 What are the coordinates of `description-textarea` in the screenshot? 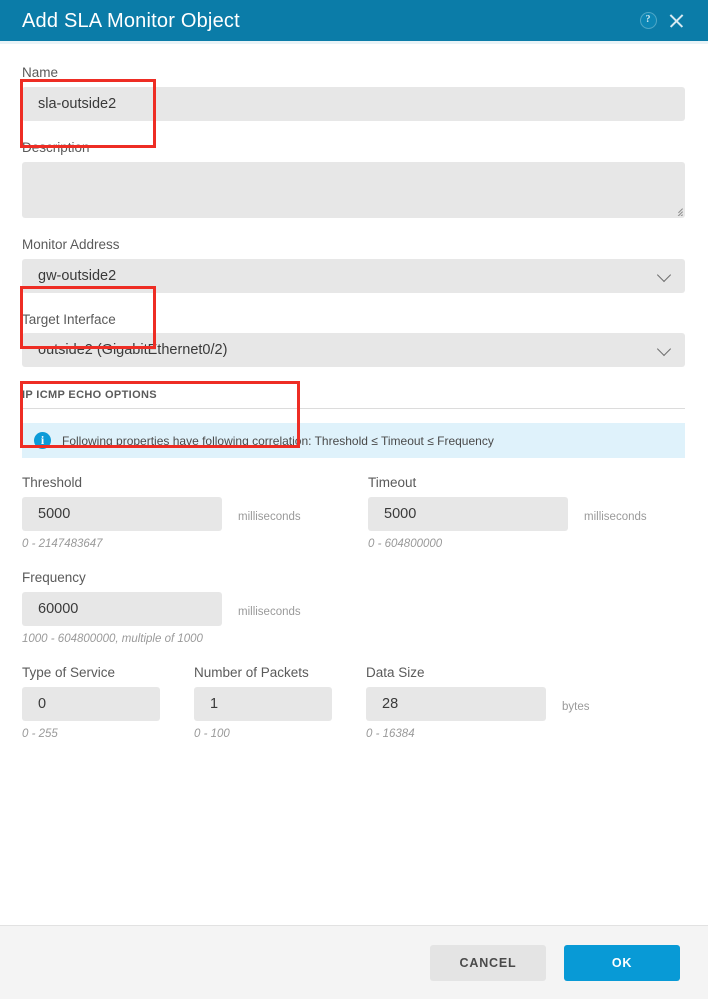 It's located at (353, 189).